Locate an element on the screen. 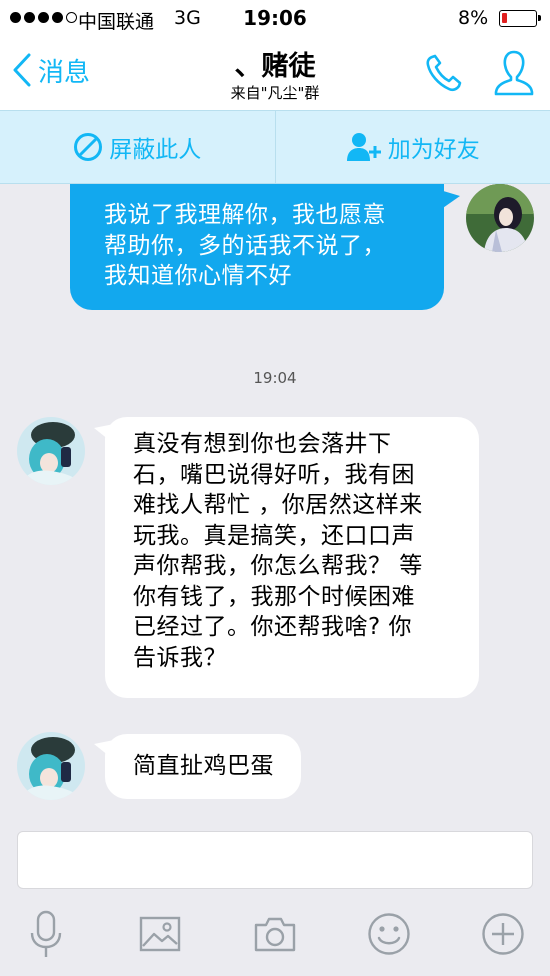  emoji-button is located at coordinates (389, 934).